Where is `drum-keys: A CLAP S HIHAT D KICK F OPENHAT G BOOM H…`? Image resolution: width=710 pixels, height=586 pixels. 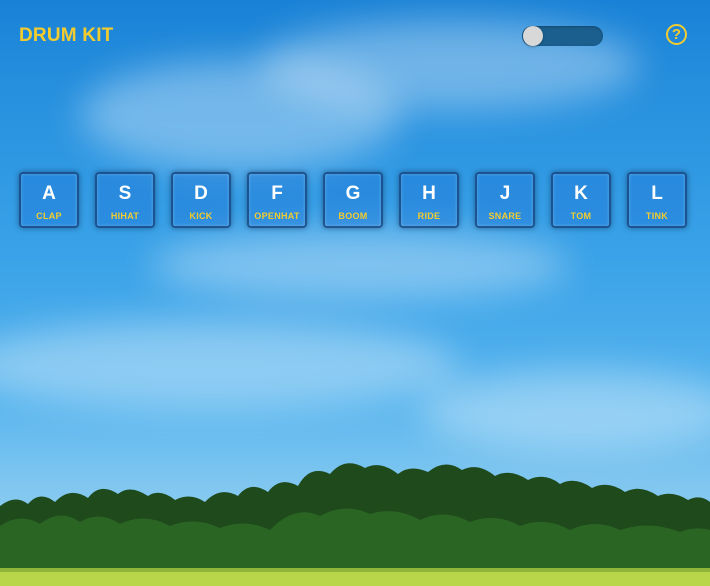 drum-keys: A CLAP S HIHAT D KICK F OPENHAT G BOOM H… is located at coordinates (355, 202).